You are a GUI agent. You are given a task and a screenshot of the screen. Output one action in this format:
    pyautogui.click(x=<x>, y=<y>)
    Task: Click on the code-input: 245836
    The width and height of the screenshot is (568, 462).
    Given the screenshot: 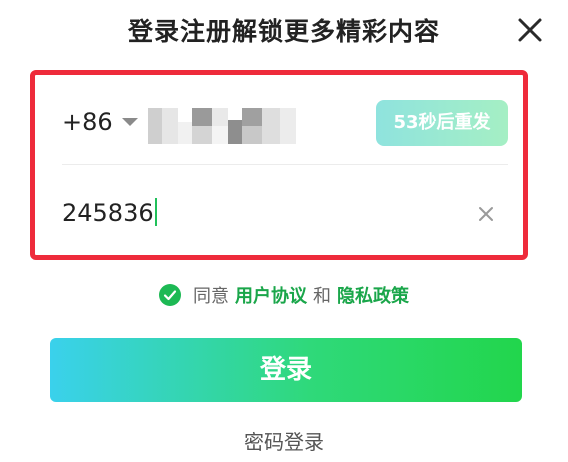 What is the action you would take?
    pyautogui.click(x=109, y=212)
    